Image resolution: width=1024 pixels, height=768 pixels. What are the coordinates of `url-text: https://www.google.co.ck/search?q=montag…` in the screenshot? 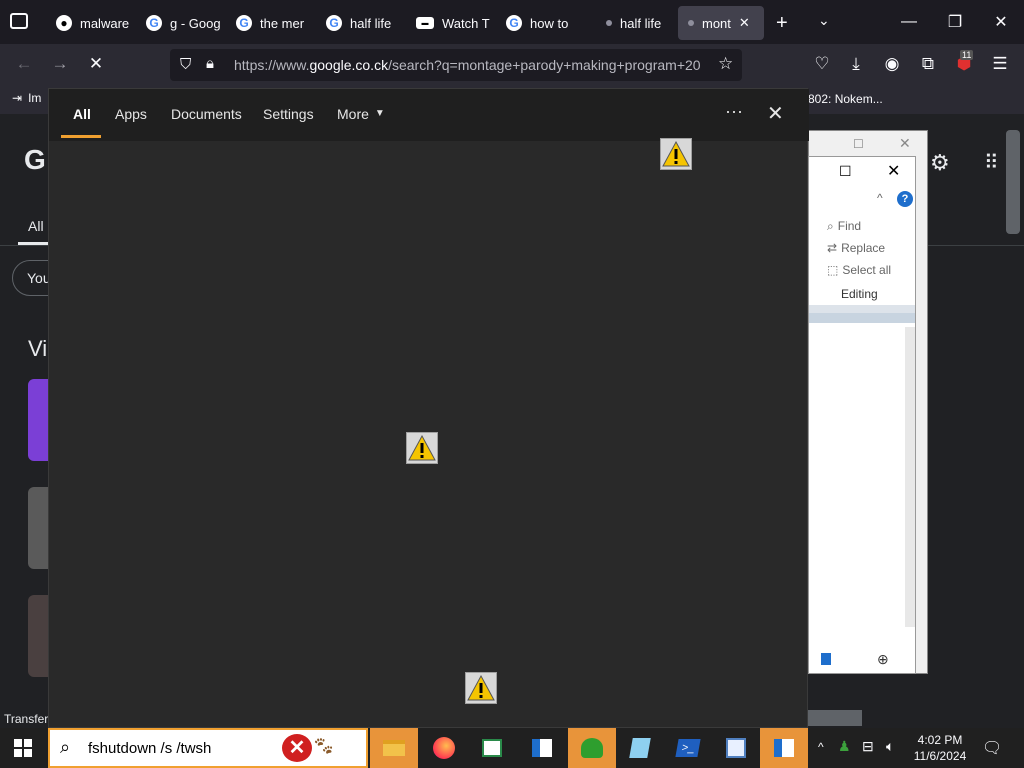 It's located at (469, 65).